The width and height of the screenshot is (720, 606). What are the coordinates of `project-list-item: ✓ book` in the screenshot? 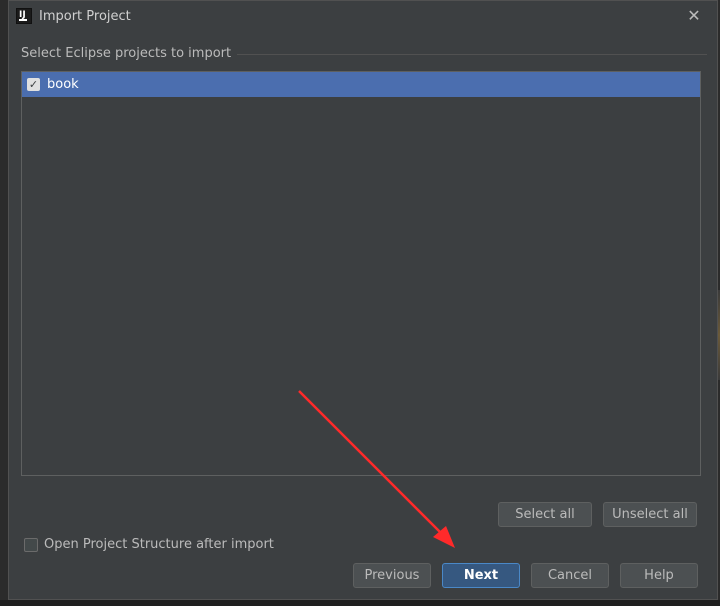 It's located at (361, 84).